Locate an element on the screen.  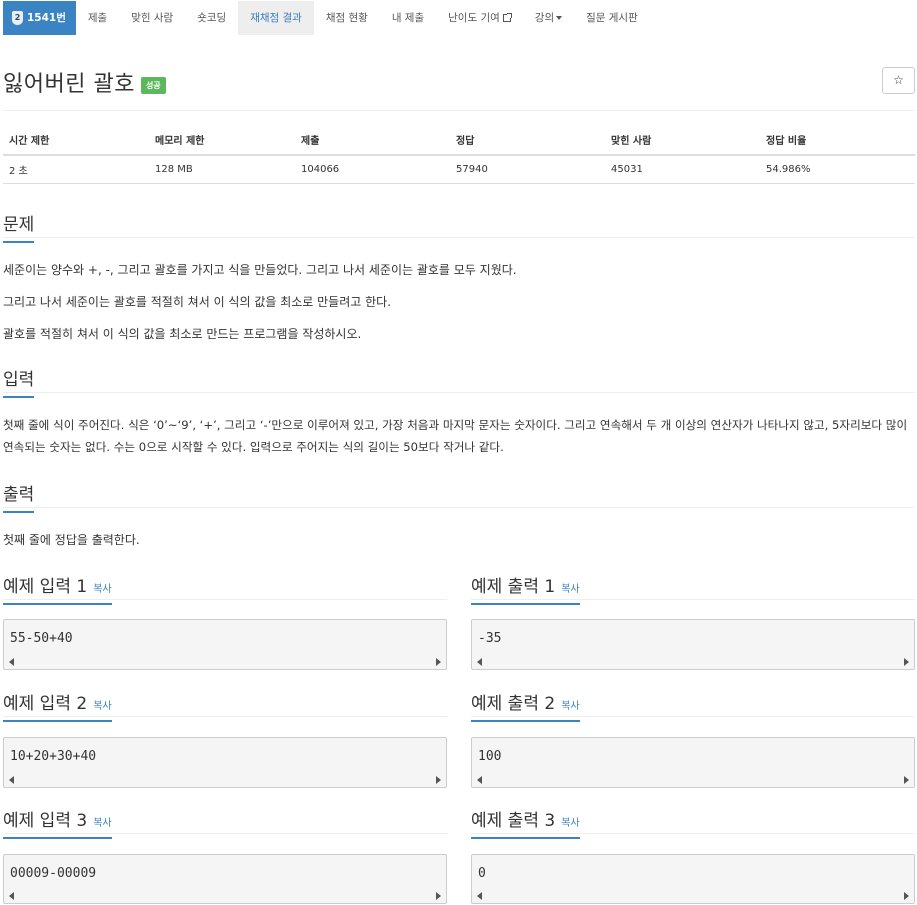
sample-output-2-title: 예제 출력 2 is located at coordinates (513, 704).